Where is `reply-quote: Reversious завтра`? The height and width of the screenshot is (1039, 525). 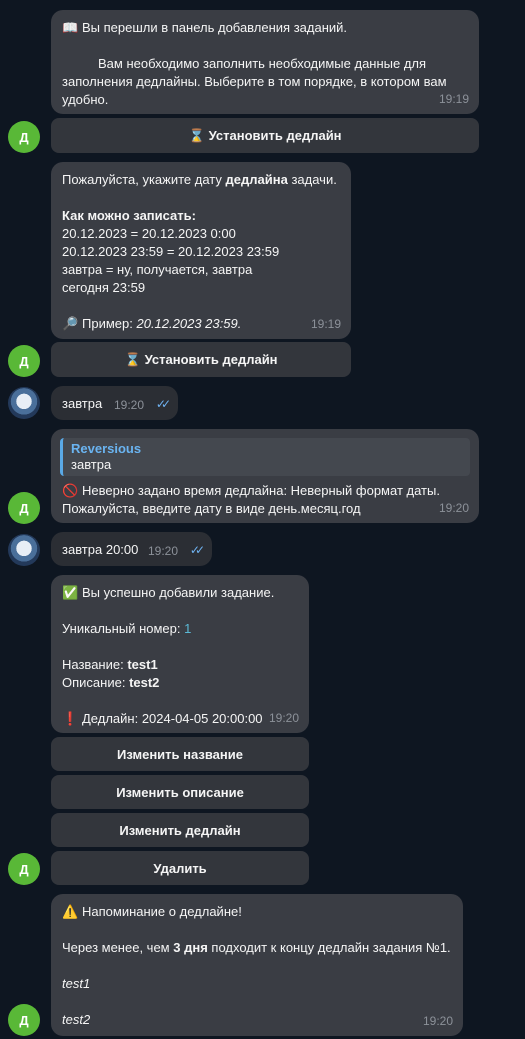 reply-quote: Reversious завтра is located at coordinates (265, 457).